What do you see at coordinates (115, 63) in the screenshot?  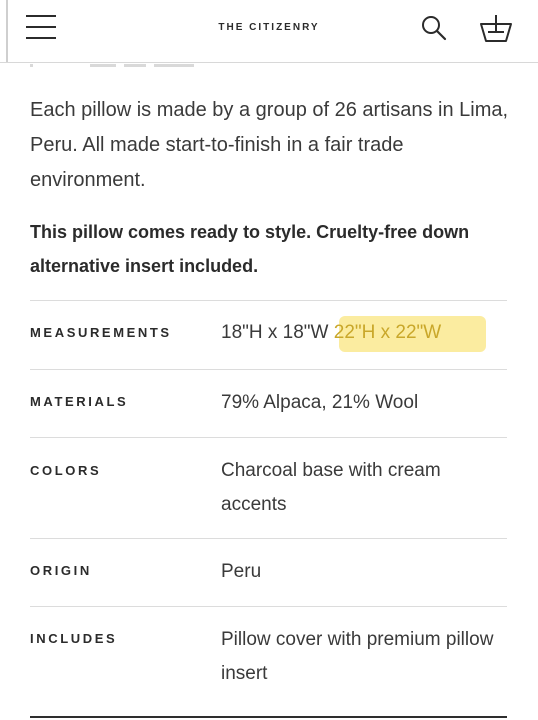 I see `clipped-text-remnant` at bounding box center [115, 63].